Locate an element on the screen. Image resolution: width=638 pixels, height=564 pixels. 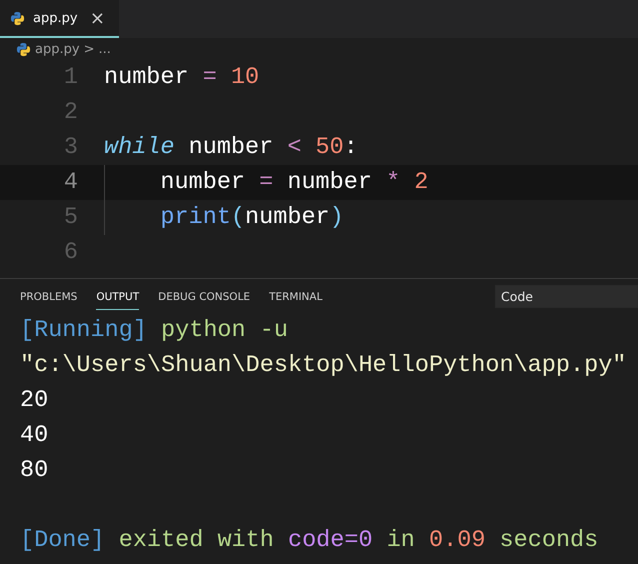
output-line: "c:\Users\Shuan\Desktop\HelloPython\app.py" is located at coordinates (323, 365).